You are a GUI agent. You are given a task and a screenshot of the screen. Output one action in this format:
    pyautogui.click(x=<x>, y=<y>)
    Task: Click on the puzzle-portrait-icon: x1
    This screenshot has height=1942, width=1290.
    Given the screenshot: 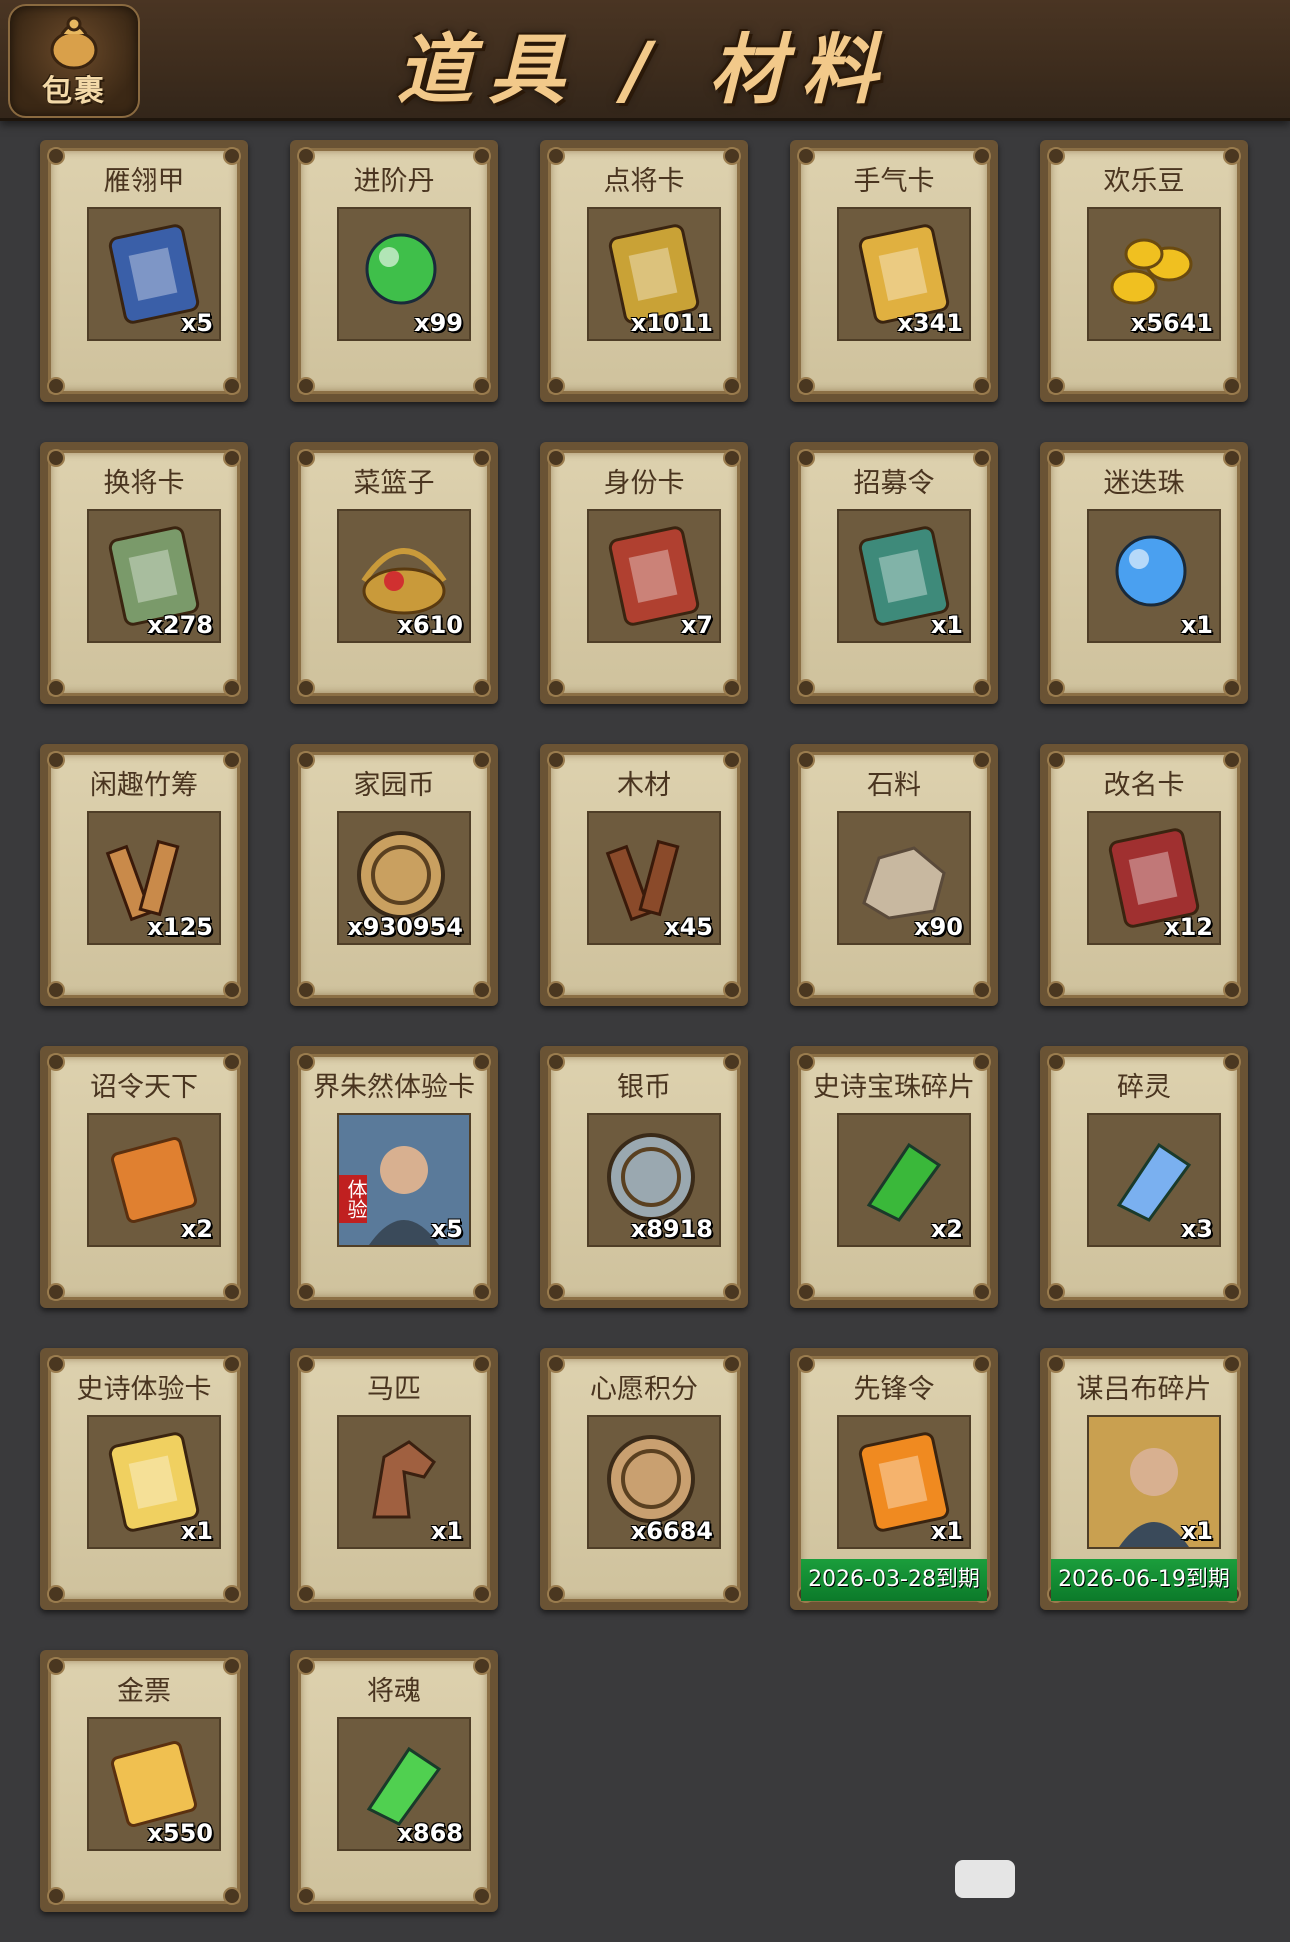 What is the action you would take?
    pyautogui.click(x=1154, y=1482)
    